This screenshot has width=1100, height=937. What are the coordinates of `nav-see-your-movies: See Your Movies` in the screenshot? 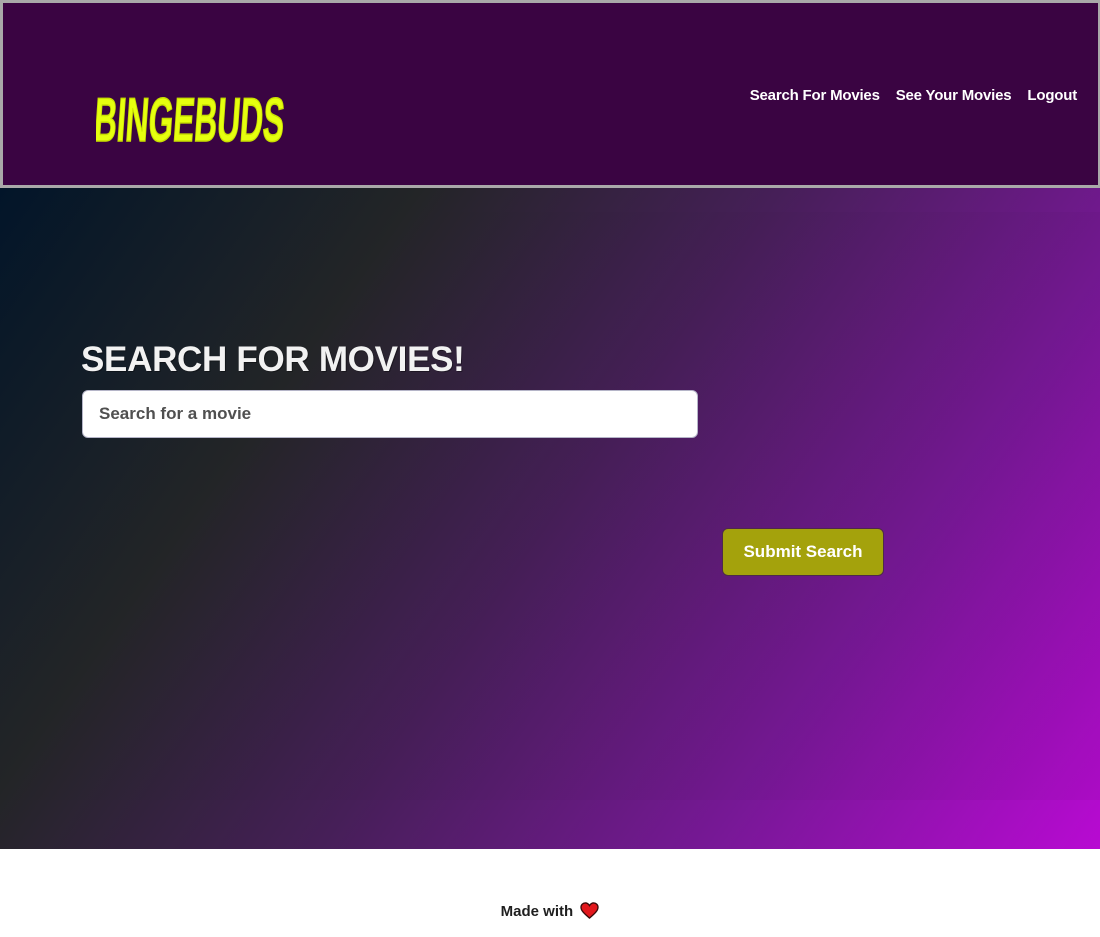 It's located at (954, 95).